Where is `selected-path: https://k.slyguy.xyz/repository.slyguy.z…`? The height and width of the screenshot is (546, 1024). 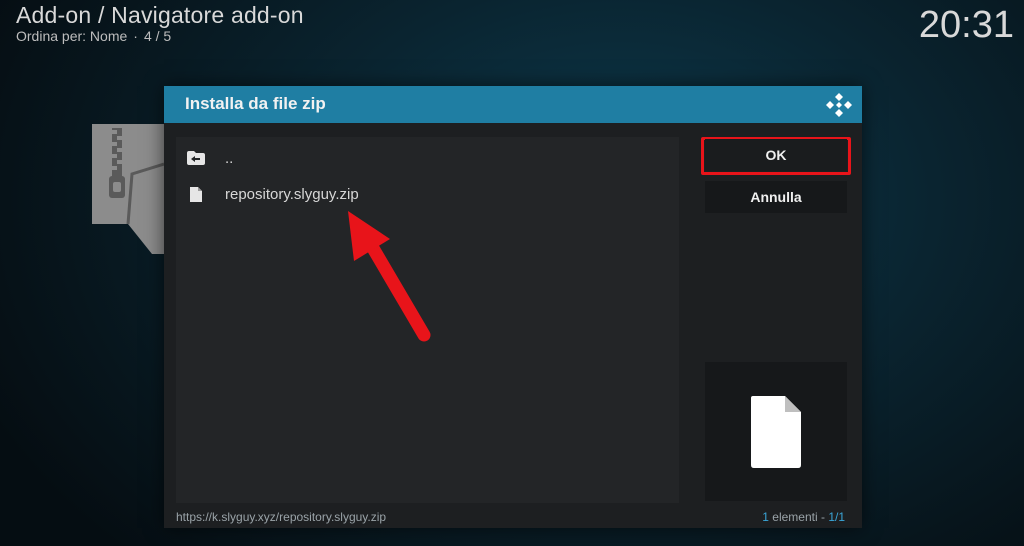 selected-path: https://k.slyguy.xyz/repository.slyguy.z… is located at coordinates (281, 517).